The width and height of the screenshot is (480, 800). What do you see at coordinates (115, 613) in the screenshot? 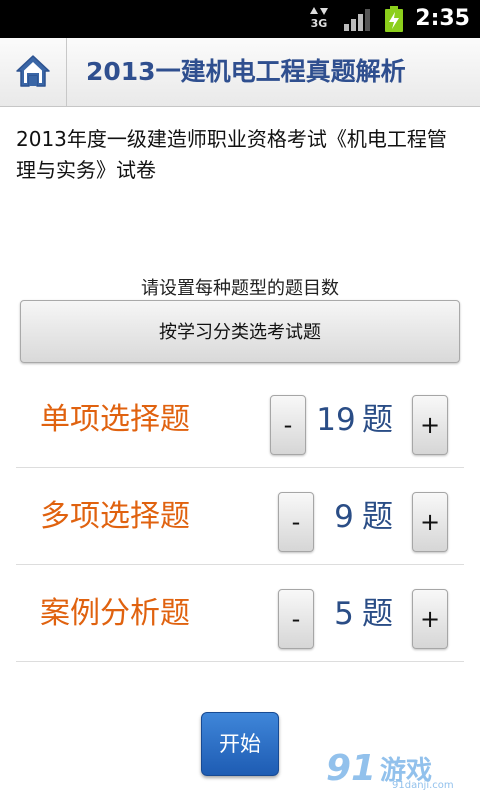
I see `question-type-label: 案例分析题` at bounding box center [115, 613].